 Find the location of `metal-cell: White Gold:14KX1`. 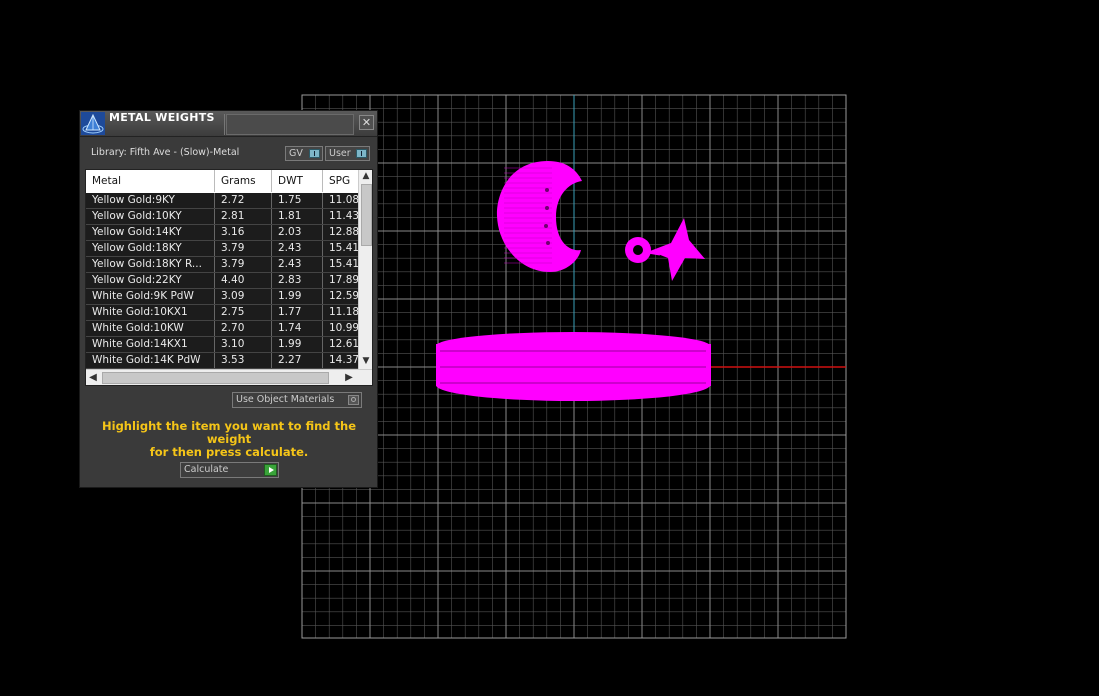

metal-cell: White Gold:14KX1 is located at coordinates (150, 344).